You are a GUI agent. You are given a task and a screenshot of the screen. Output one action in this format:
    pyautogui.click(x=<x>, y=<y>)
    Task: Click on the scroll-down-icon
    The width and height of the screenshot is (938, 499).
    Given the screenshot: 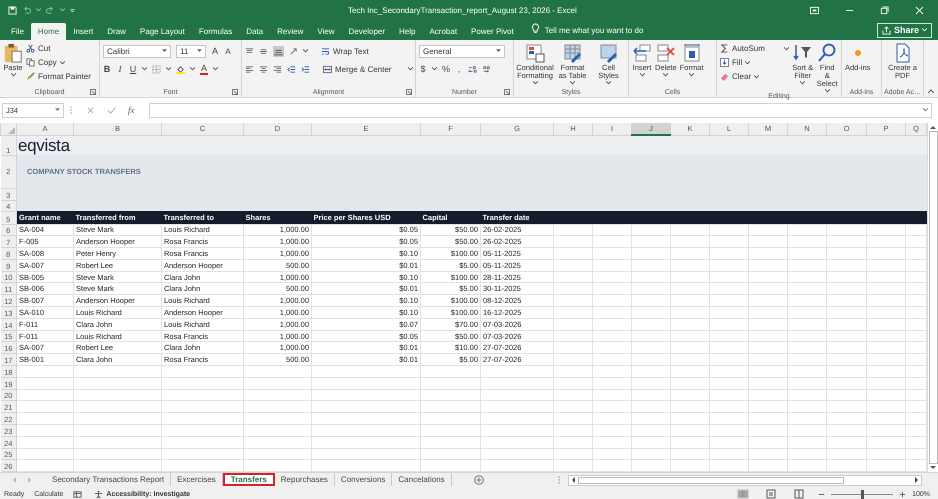 What is the action you would take?
    pyautogui.click(x=933, y=468)
    